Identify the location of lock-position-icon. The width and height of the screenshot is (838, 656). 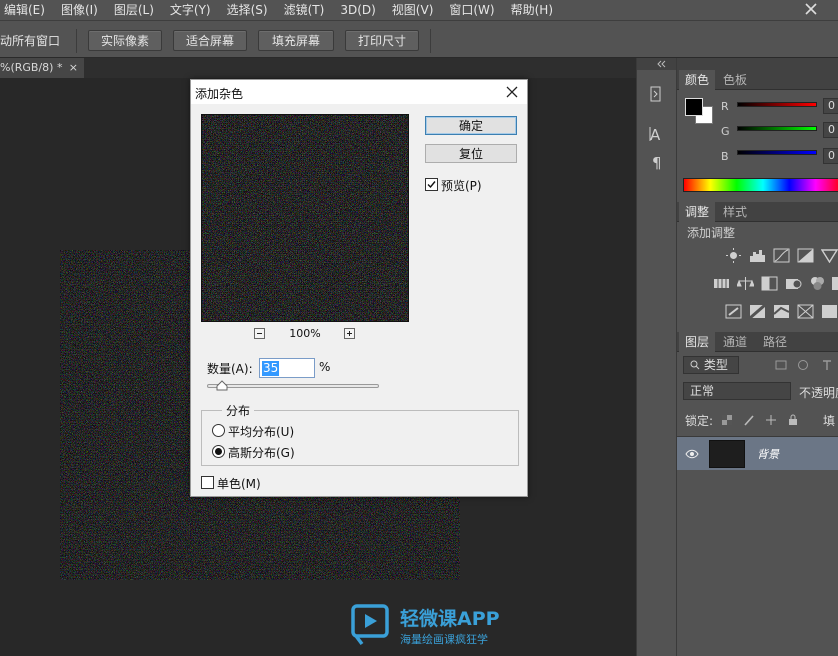
(771, 420).